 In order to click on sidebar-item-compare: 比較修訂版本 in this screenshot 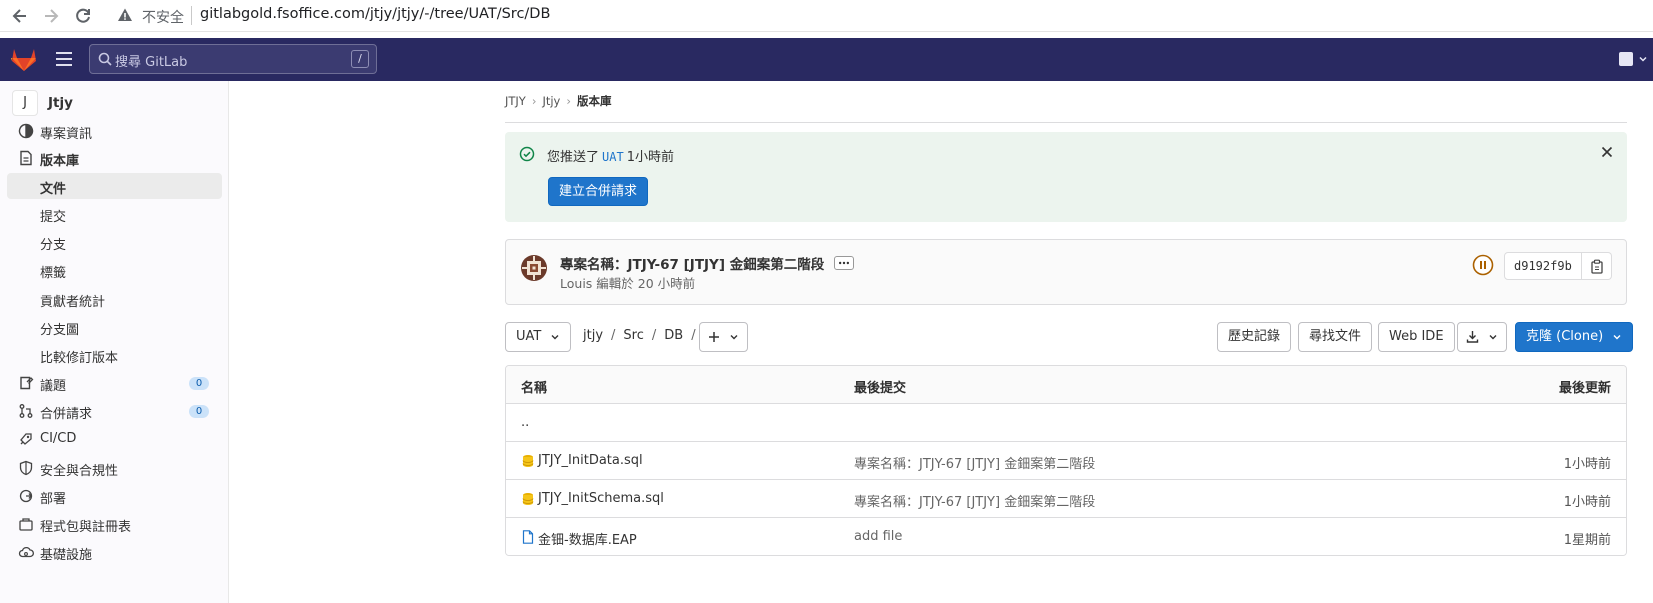, I will do `click(114, 355)`.